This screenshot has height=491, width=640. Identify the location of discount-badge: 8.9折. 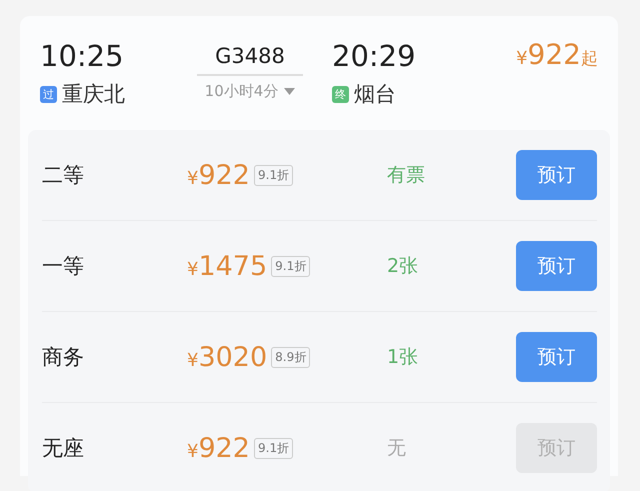
(290, 357).